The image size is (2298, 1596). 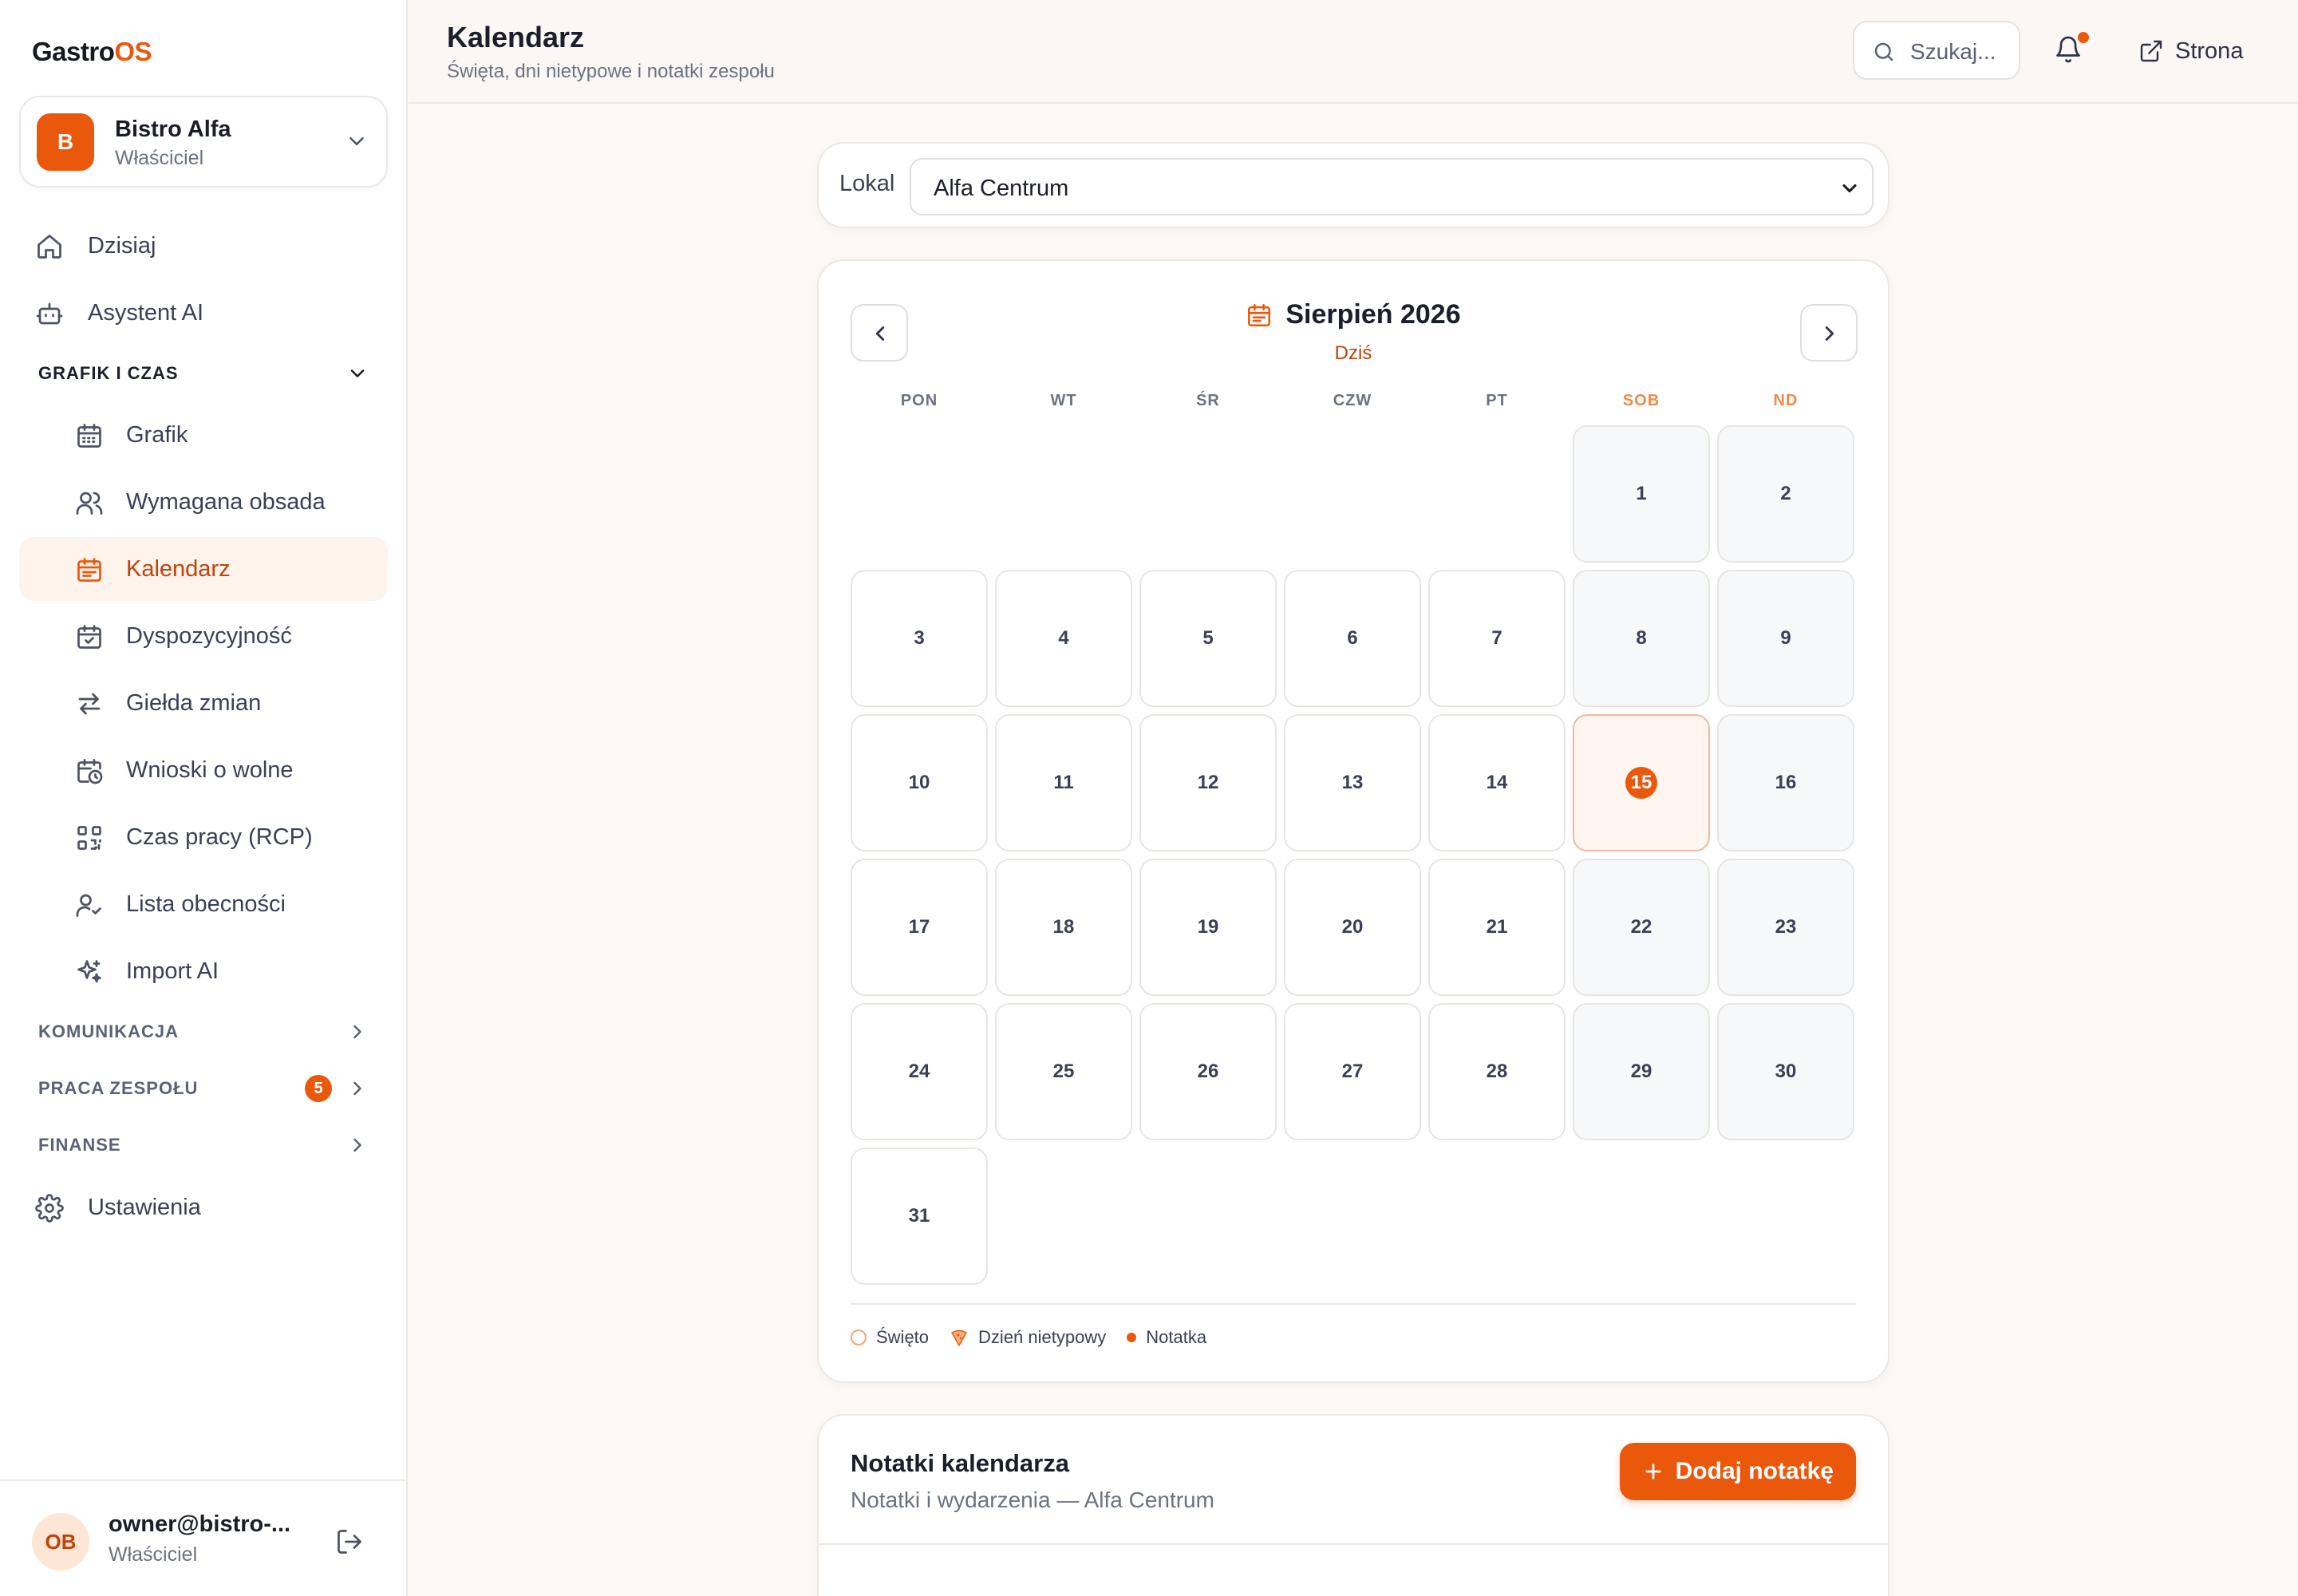 What do you see at coordinates (611, 71) in the screenshot?
I see `page-subtitle: Święta, dni nietypowe i notatki zespołu` at bounding box center [611, 71].